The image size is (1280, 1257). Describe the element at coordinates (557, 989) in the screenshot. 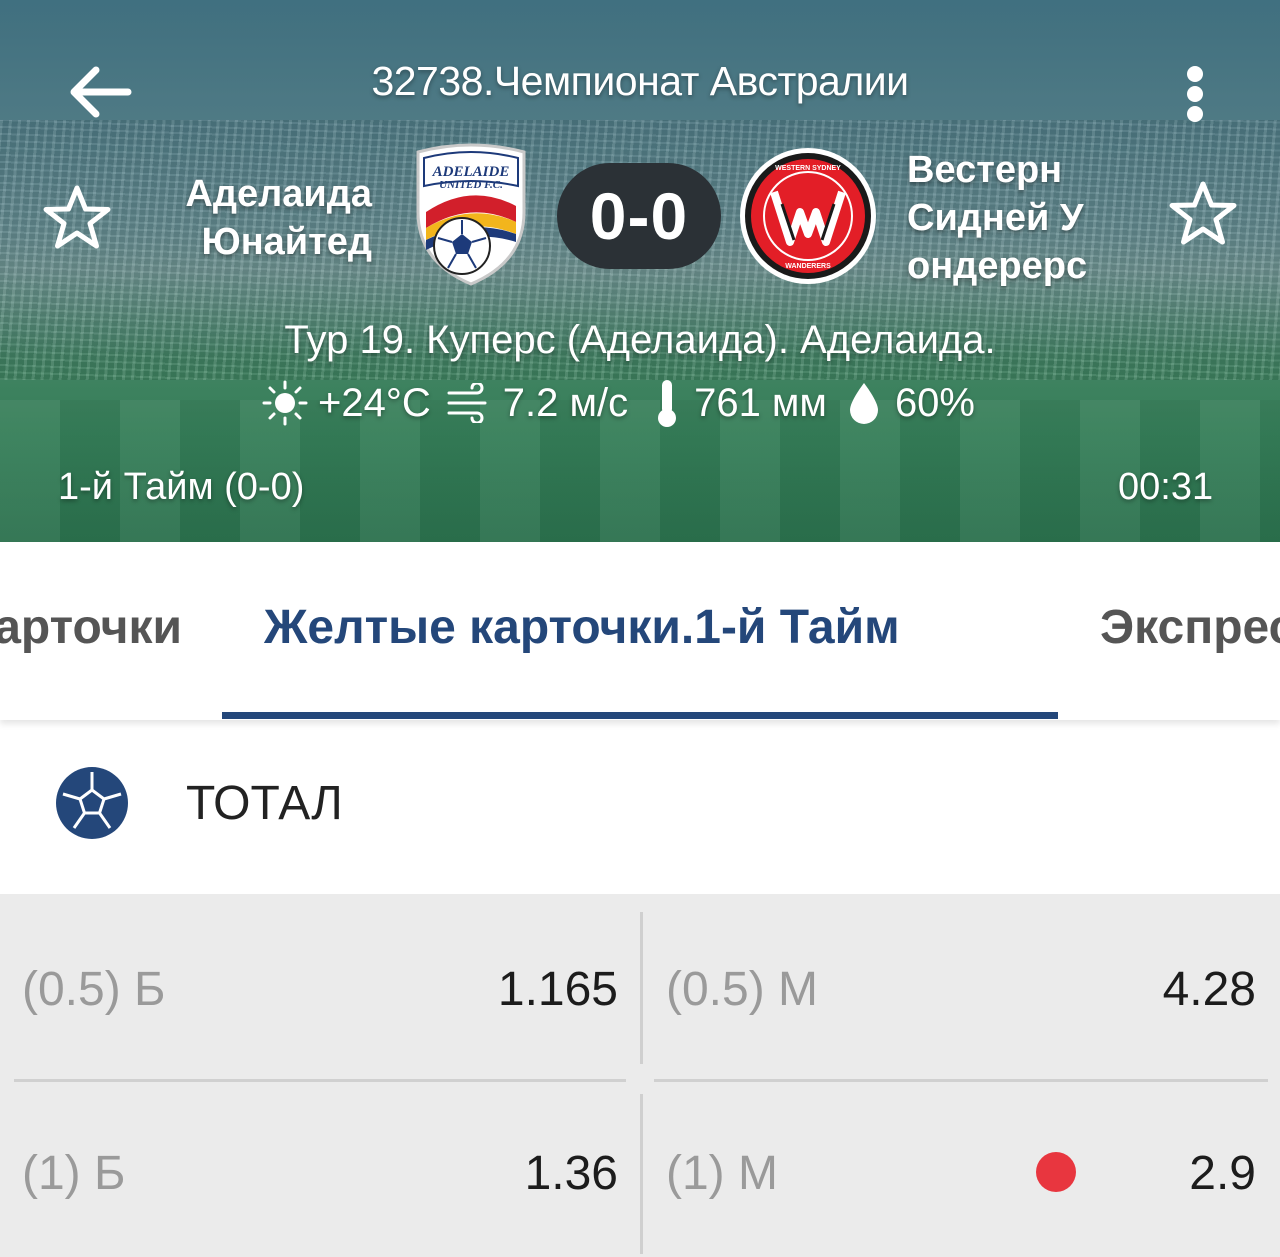

I see `odds-value: 1.165` at that location.